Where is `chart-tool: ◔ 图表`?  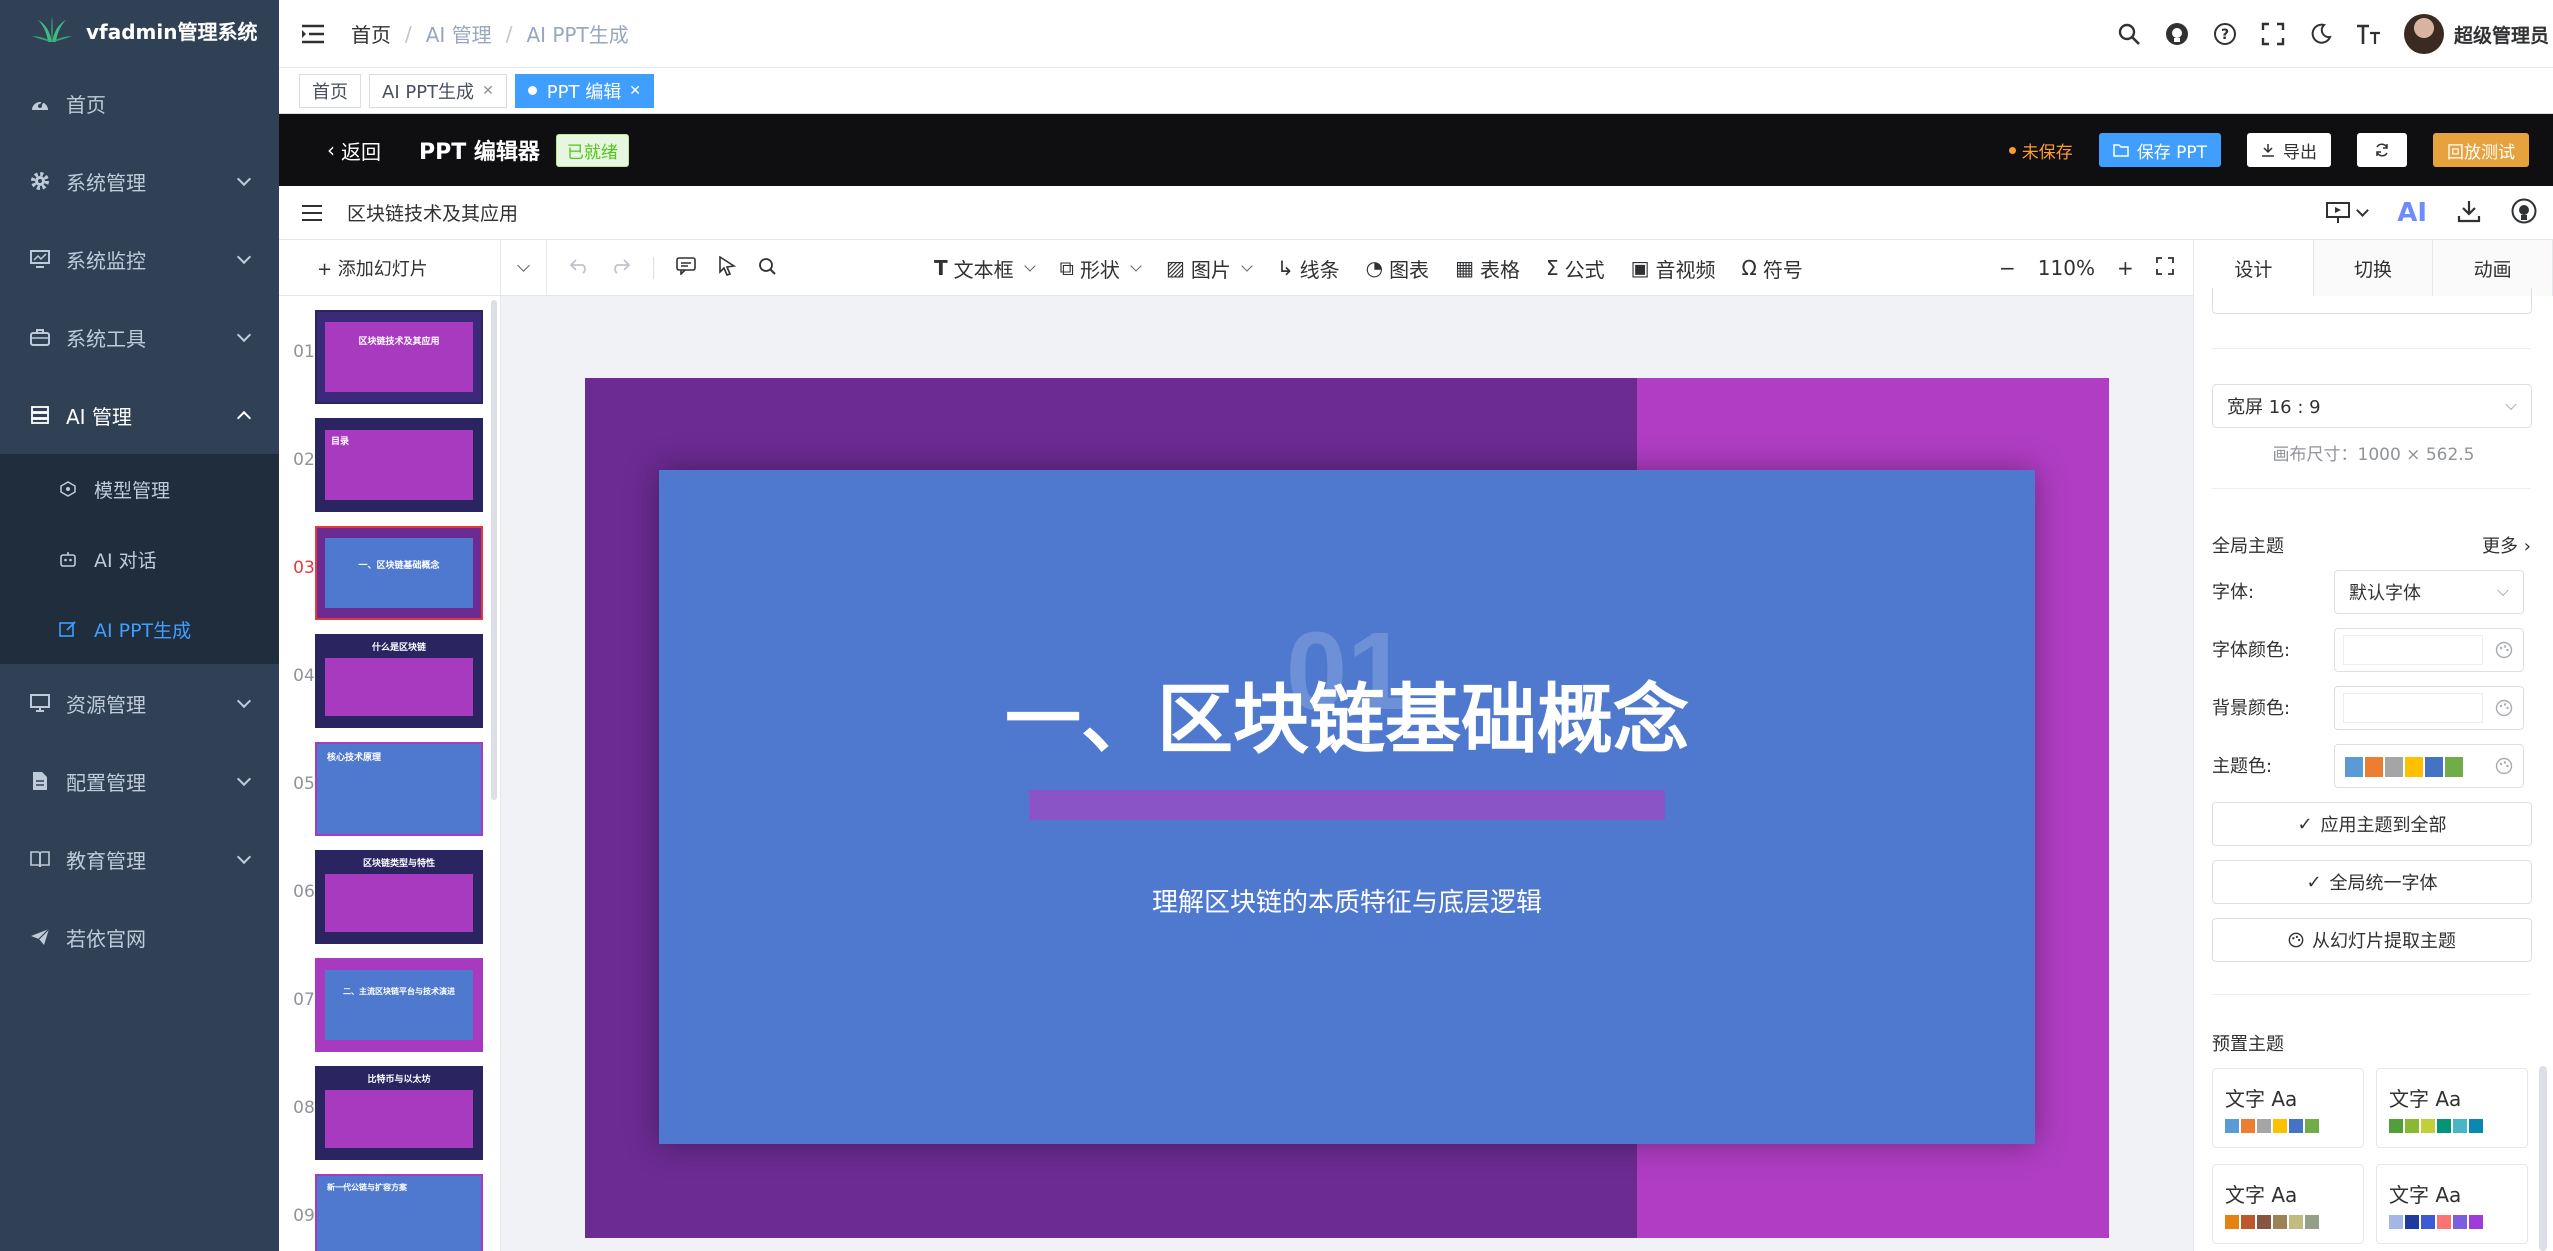 chart-tool: ◔ 图表 is located at coordinates (1397, 268).